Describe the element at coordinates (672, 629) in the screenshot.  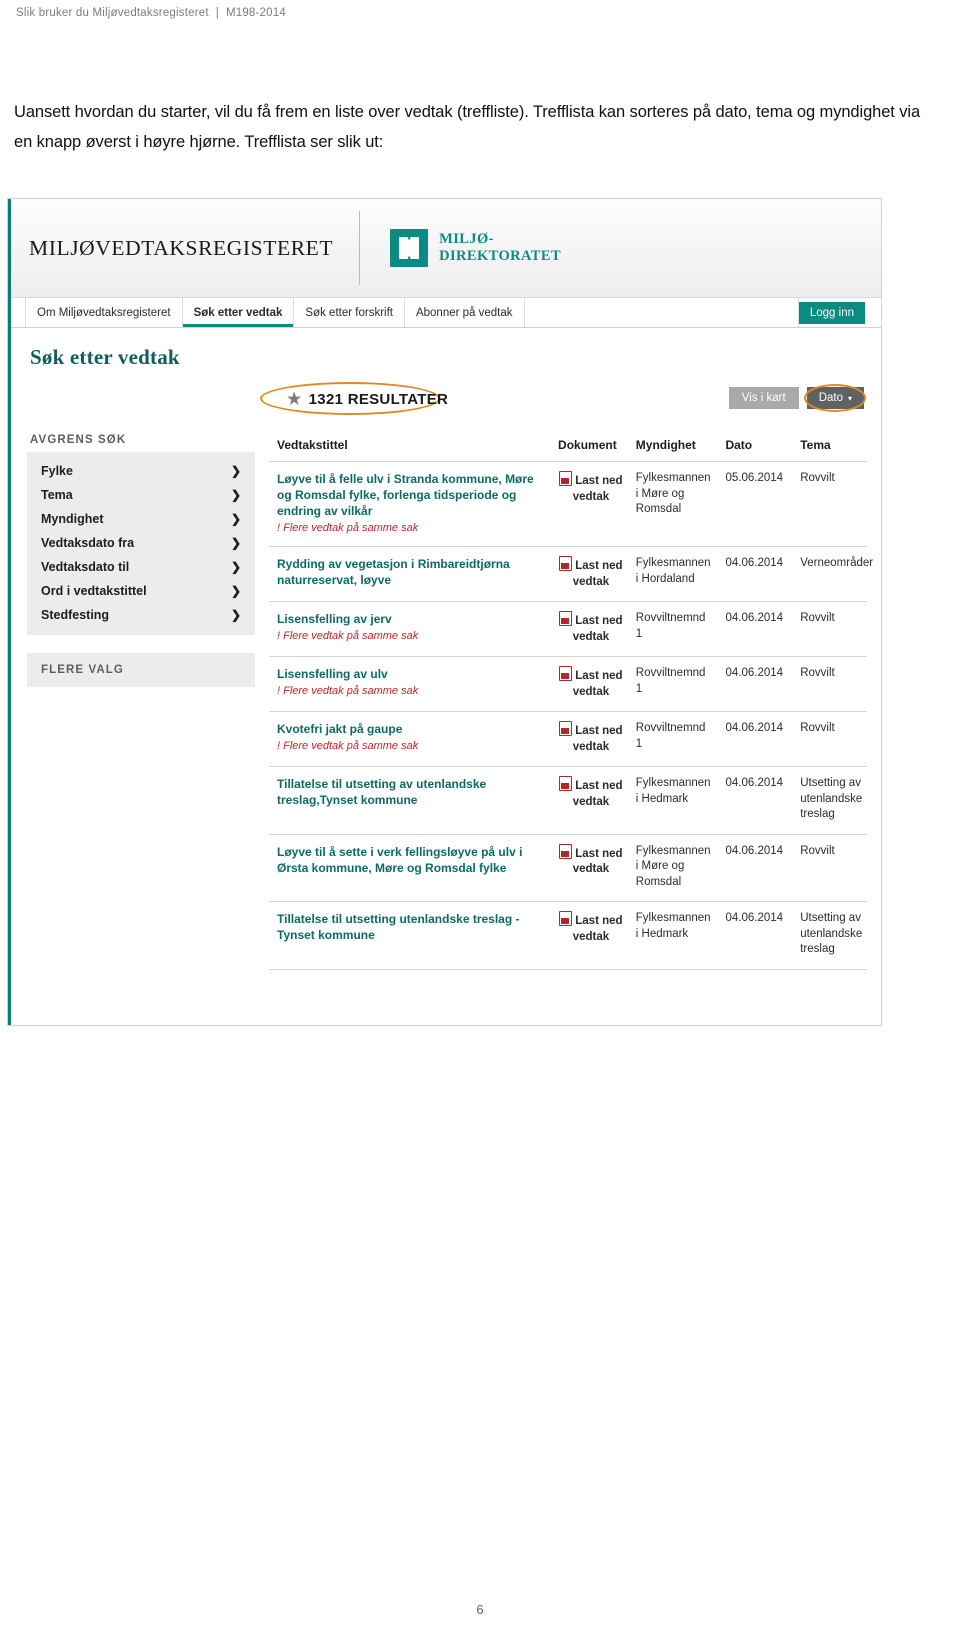
I see `cell-myndighet: Rovviltnemnd 1` at that location.